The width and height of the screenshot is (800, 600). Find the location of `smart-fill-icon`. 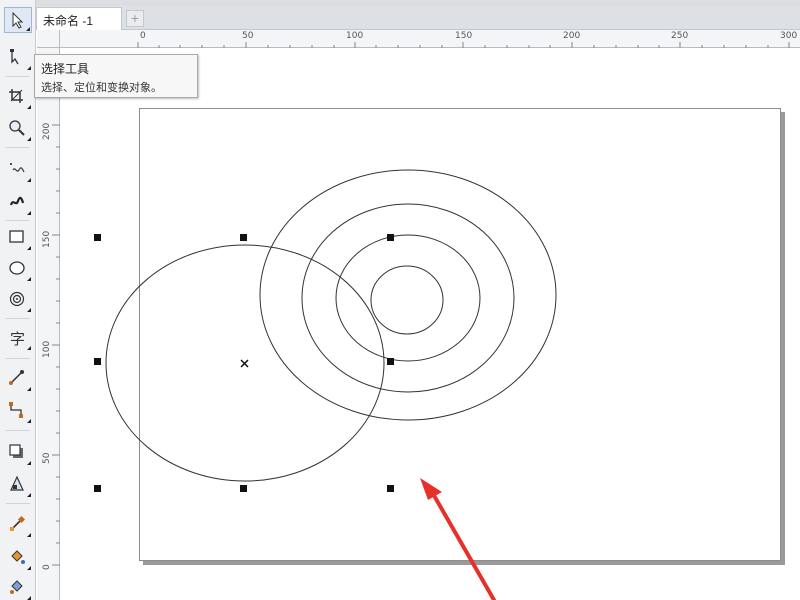

smart-fill-icon is located at coordinates (16, 587).